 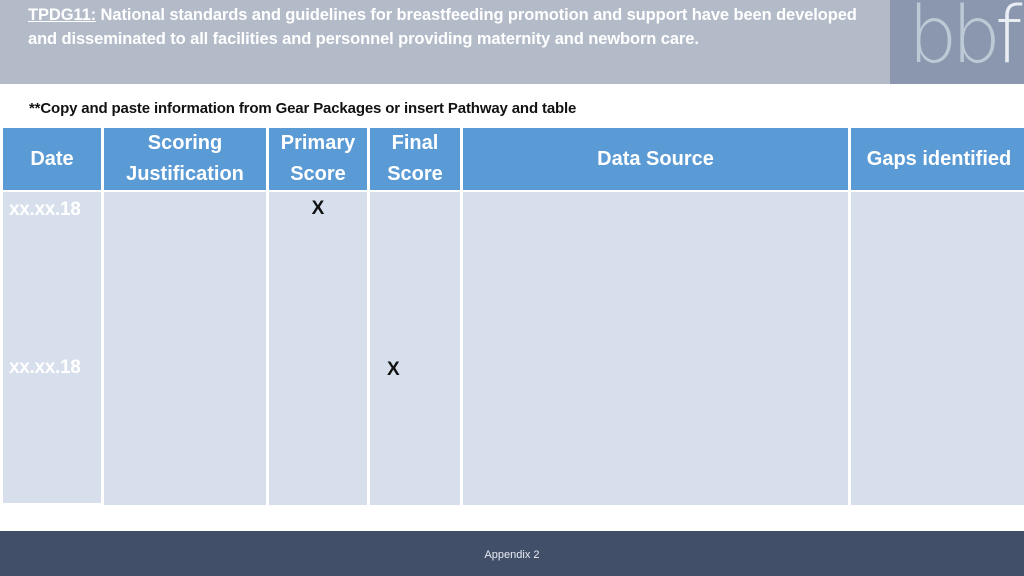 What do you see at coordinates (52, 160) in the screenshot?
I see `column-header-date: Date` at bounding box center [52, 160].